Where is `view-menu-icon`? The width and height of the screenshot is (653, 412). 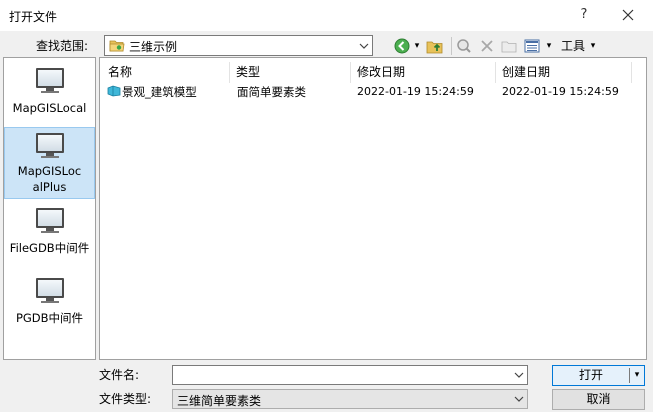 view-menu-icon is located at coordinates (532, 46).